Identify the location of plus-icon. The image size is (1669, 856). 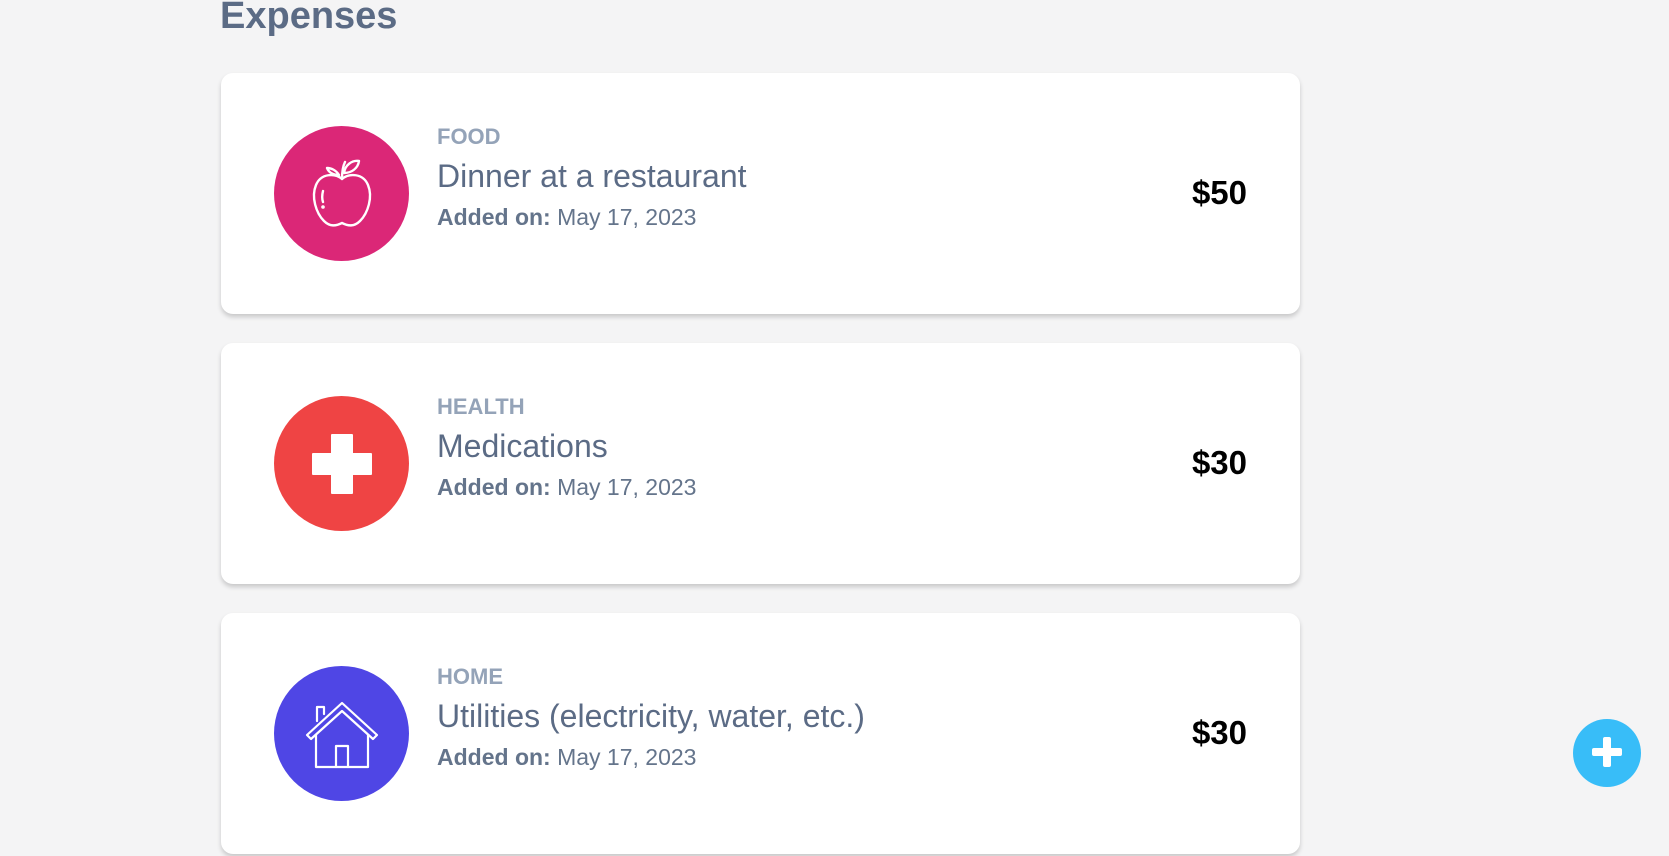
(1607, 753).